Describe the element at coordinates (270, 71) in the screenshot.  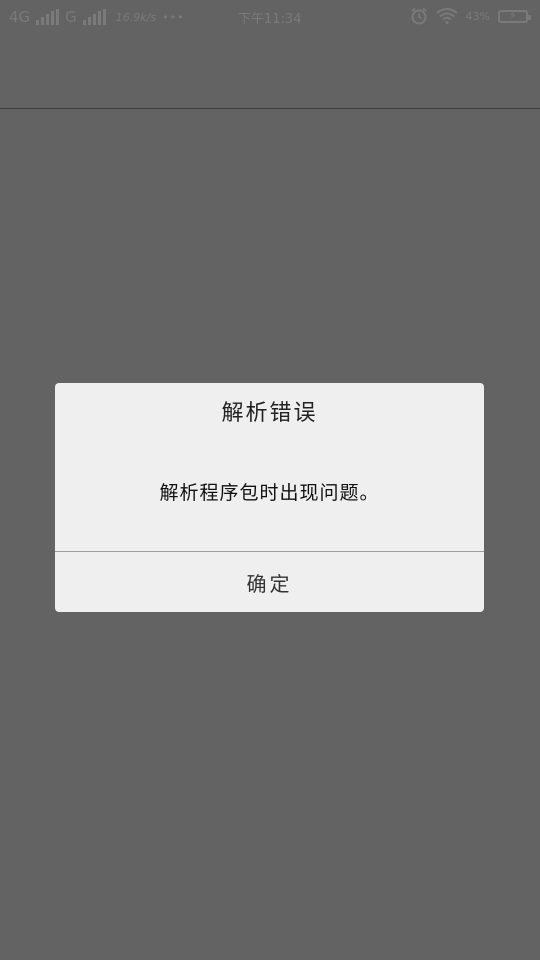
I see `app-bar` at that location.